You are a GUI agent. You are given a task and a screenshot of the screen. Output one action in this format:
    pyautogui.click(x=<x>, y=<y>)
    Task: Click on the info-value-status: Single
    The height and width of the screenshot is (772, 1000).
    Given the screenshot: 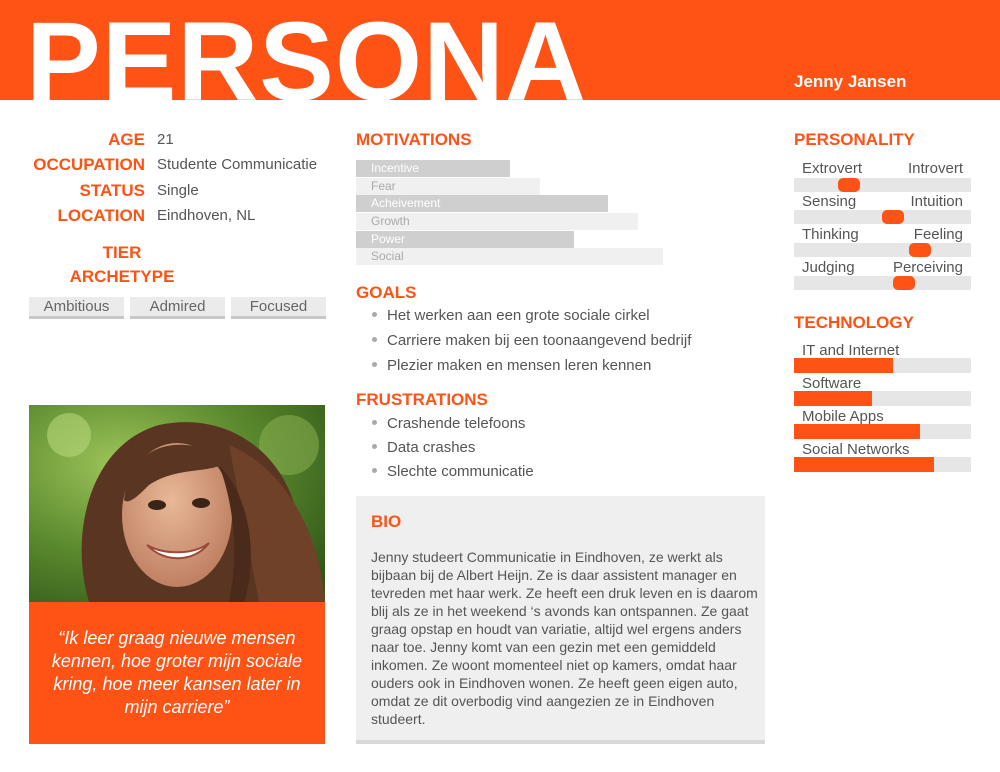 What is the action you would take?
    pyautogui.click(x=178, y=190)
    